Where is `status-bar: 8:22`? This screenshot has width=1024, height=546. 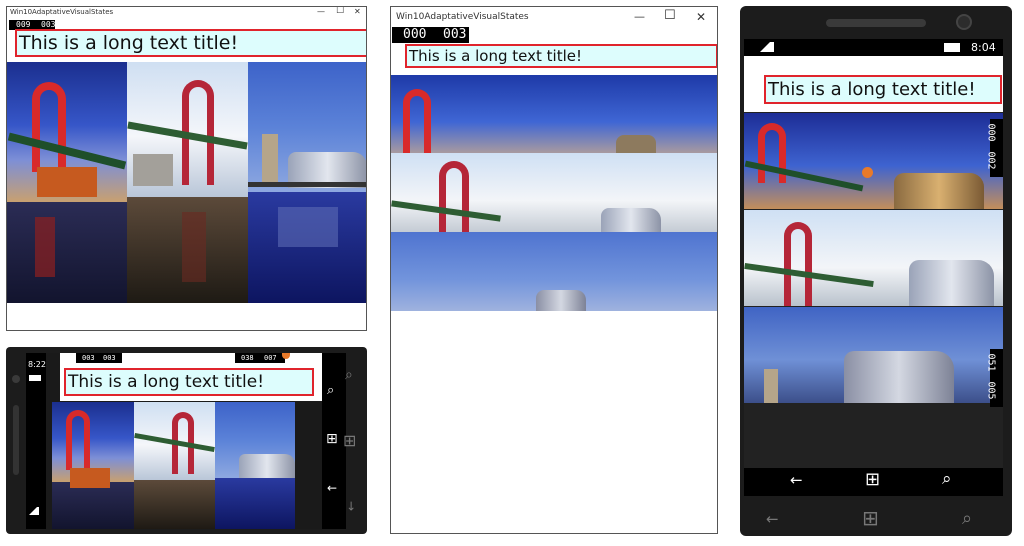
status-bar: 8:22 is located at coordinates (36, 441).